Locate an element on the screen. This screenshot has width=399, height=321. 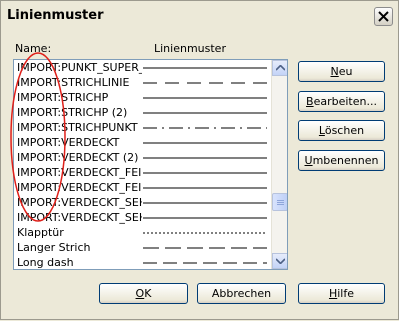
line-style-name: IMPORT:STRICHP is located at coordinates (63, 97).